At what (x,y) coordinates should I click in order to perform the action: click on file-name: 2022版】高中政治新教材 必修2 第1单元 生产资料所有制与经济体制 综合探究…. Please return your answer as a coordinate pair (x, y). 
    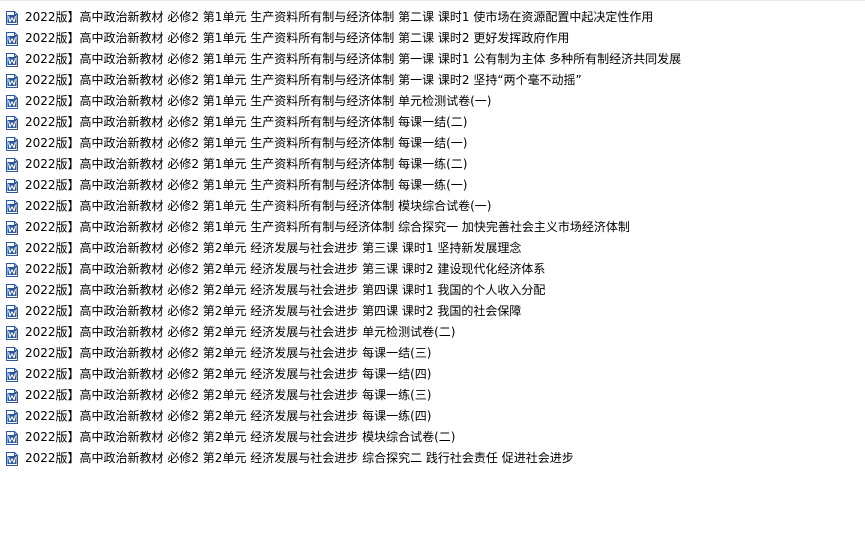
    Looking at the image, I should click on (327, 227).